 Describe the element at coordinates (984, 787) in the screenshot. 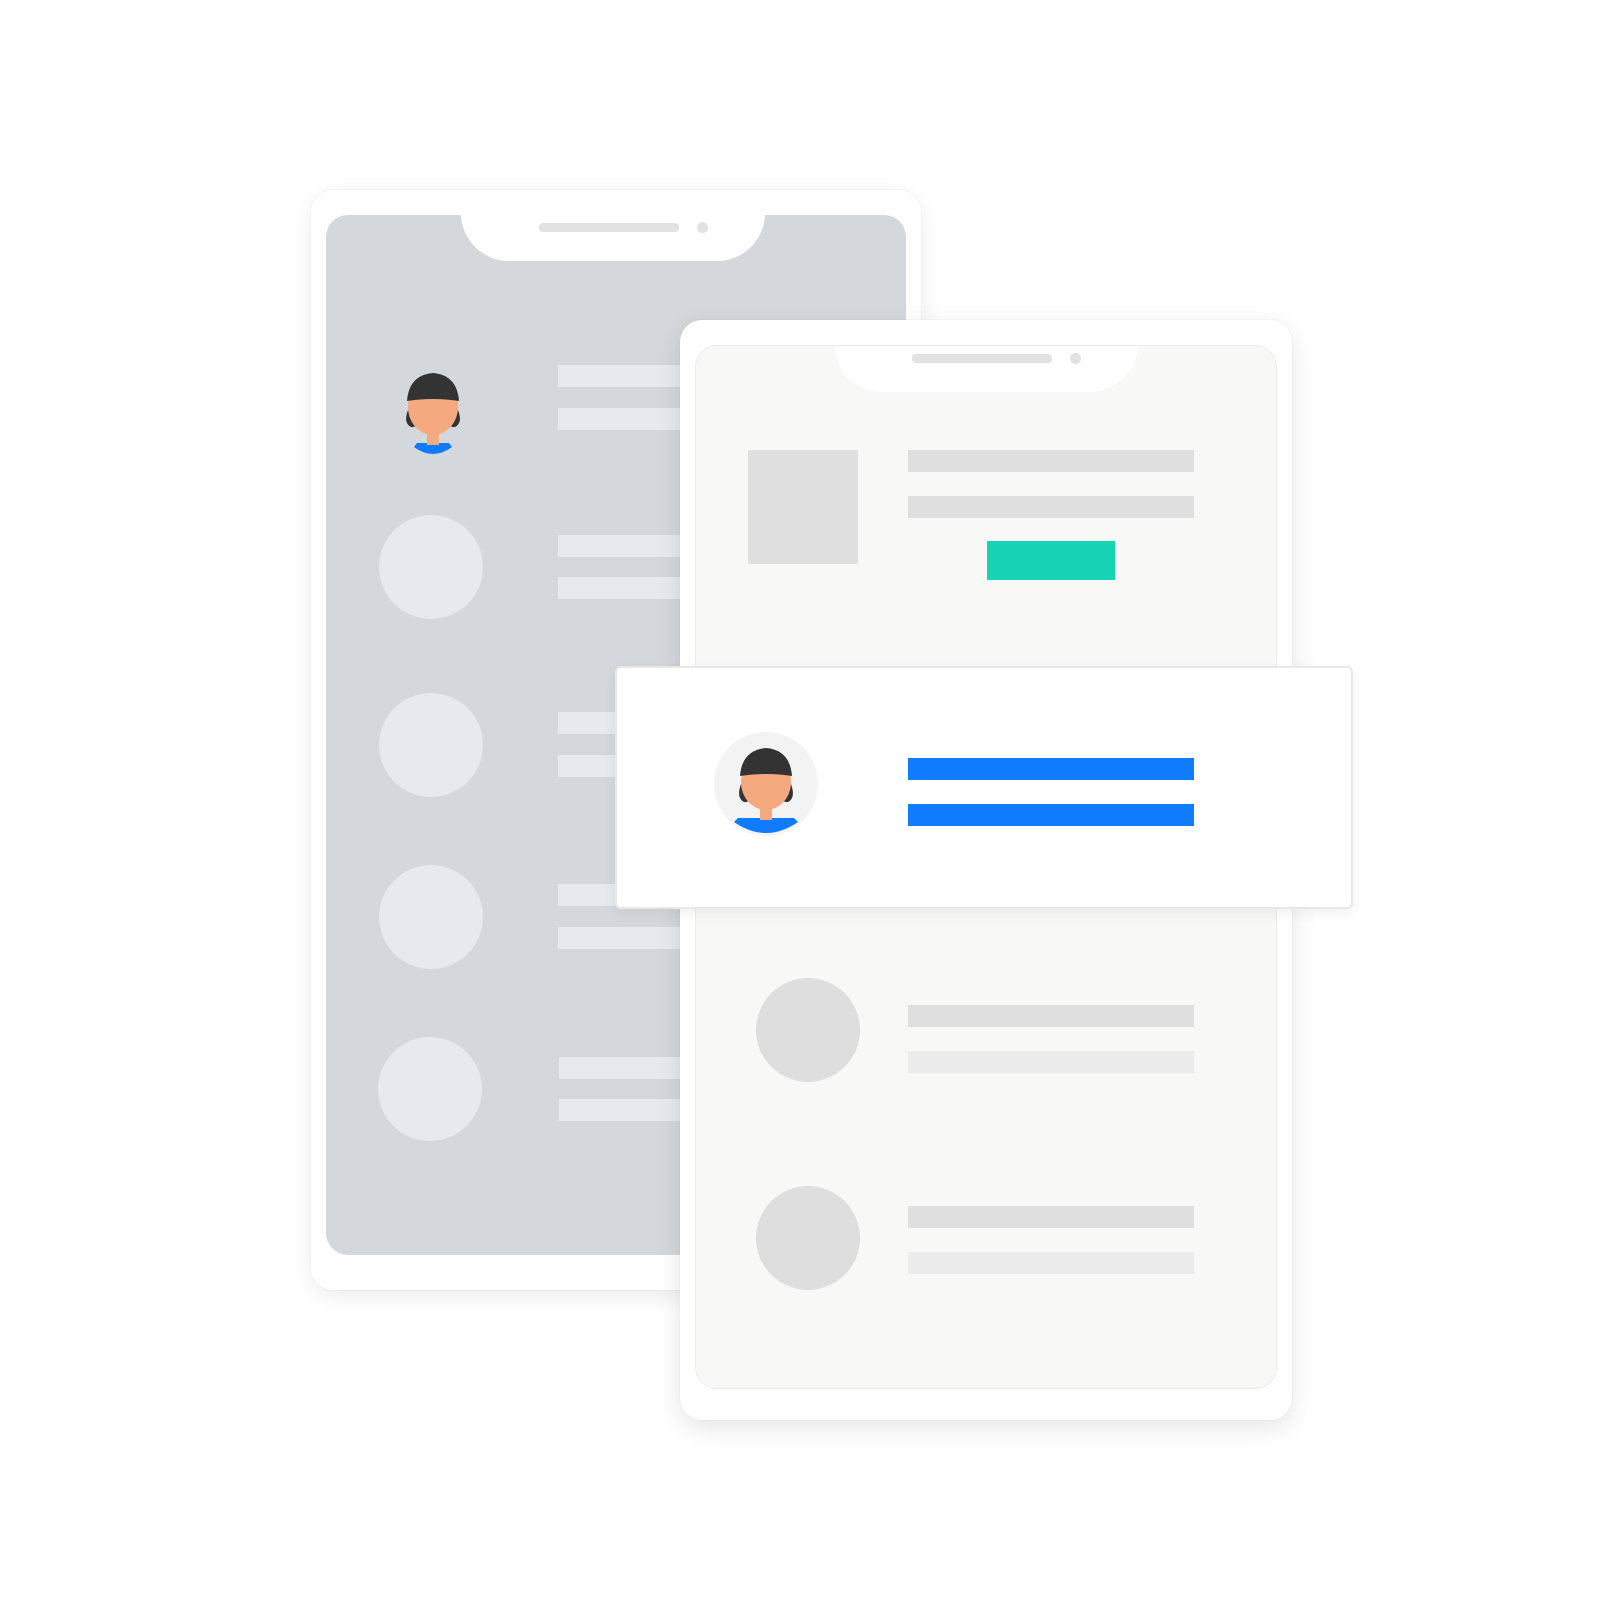

I see `highlighted-list-card` at that location.